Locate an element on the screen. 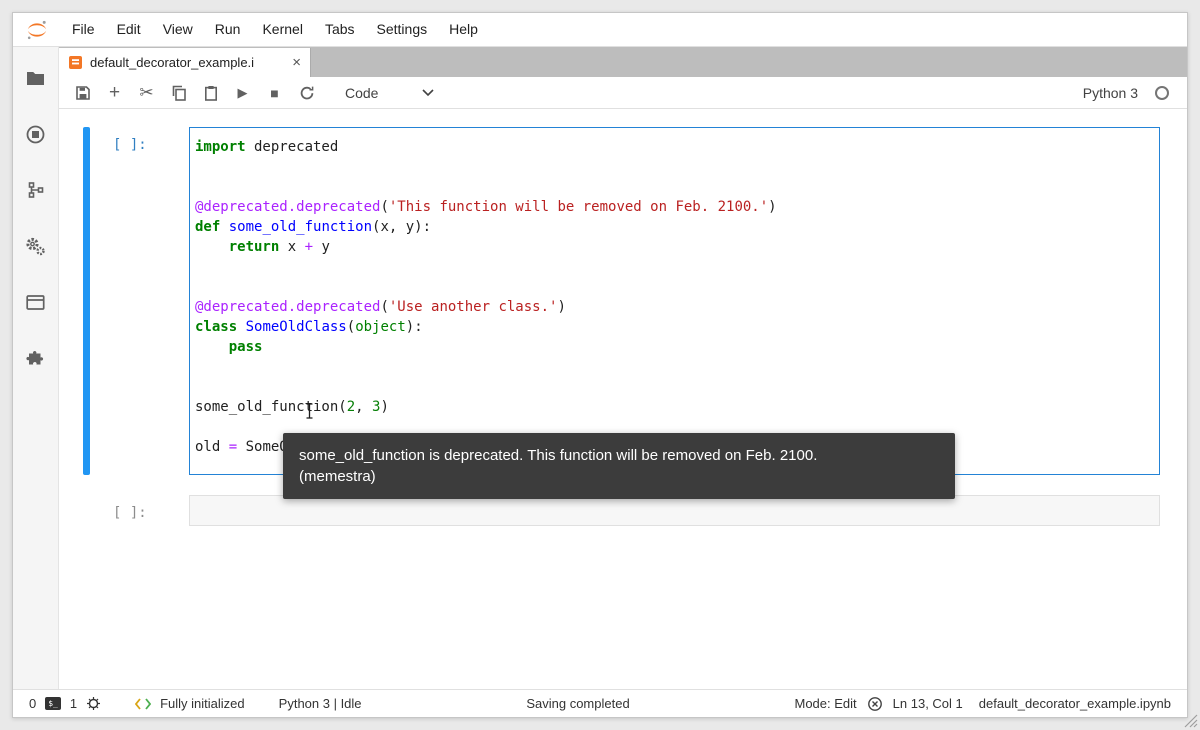 The height and width of the screenshot is (730, 1200). tab-title: default_decorator_example.i is located at coordinates (172, 62).